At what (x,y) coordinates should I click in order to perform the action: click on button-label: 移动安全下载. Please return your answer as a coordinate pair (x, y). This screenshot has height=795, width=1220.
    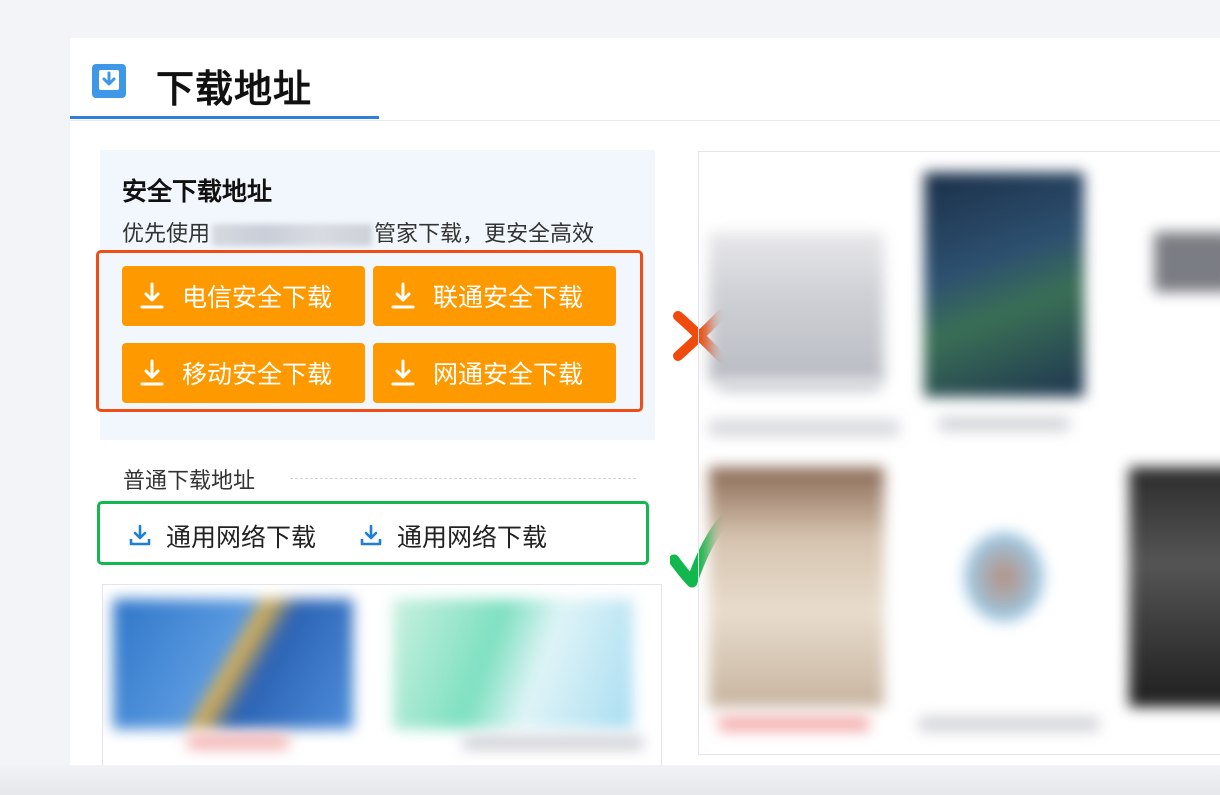
    Looking at the image, I should click on (257, 374).